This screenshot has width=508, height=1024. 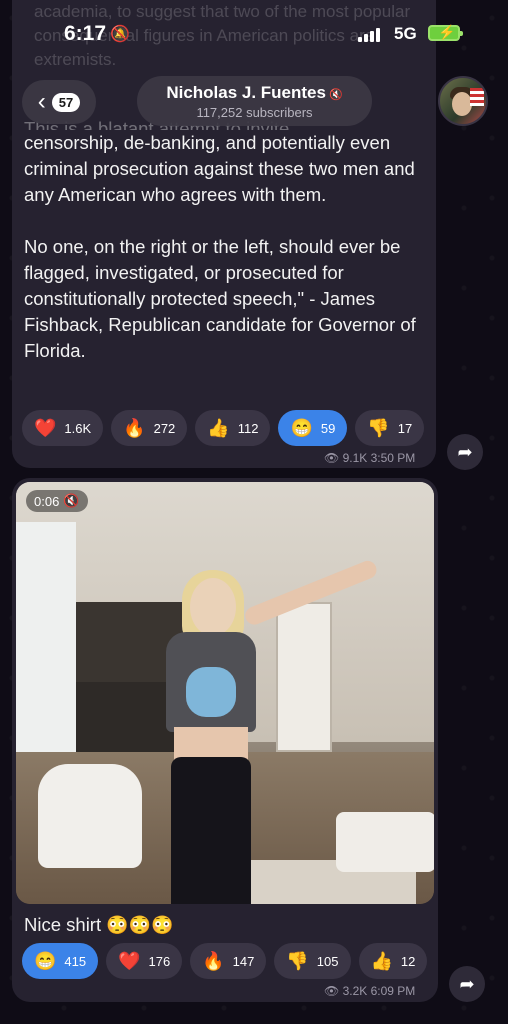 I want to click on chevron-left-icon: ‹, so click(x=41, y=101).